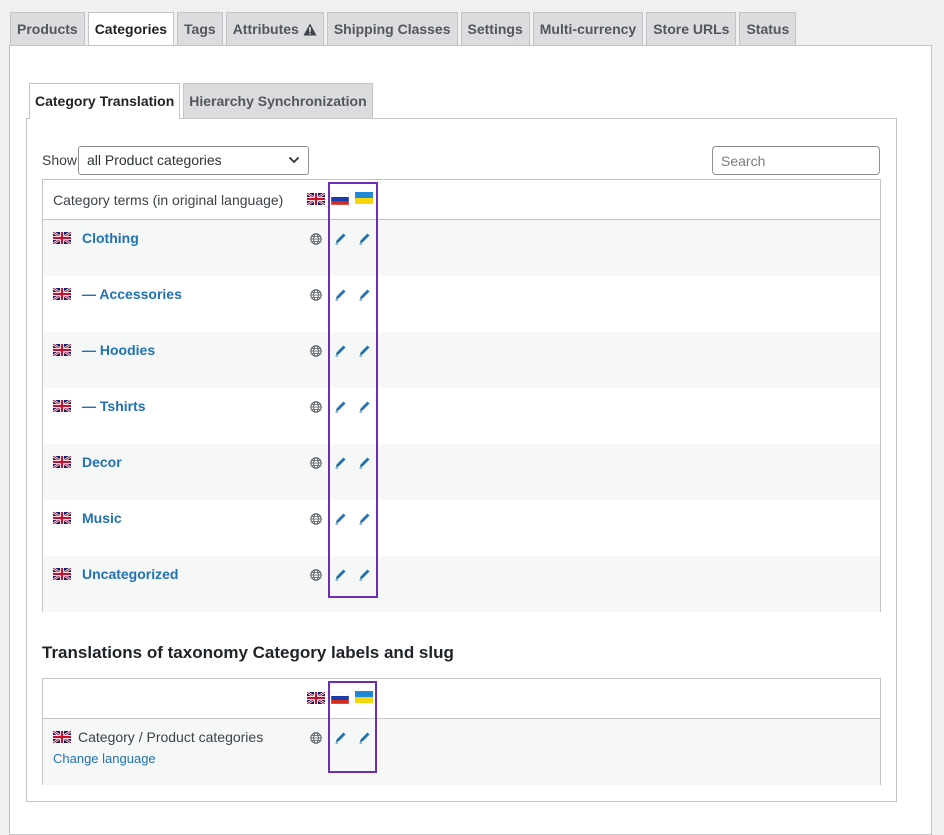  Describe the element at coordinates (461, 416) in the screenshot. I see `table-row: — Tshirts` at that location.